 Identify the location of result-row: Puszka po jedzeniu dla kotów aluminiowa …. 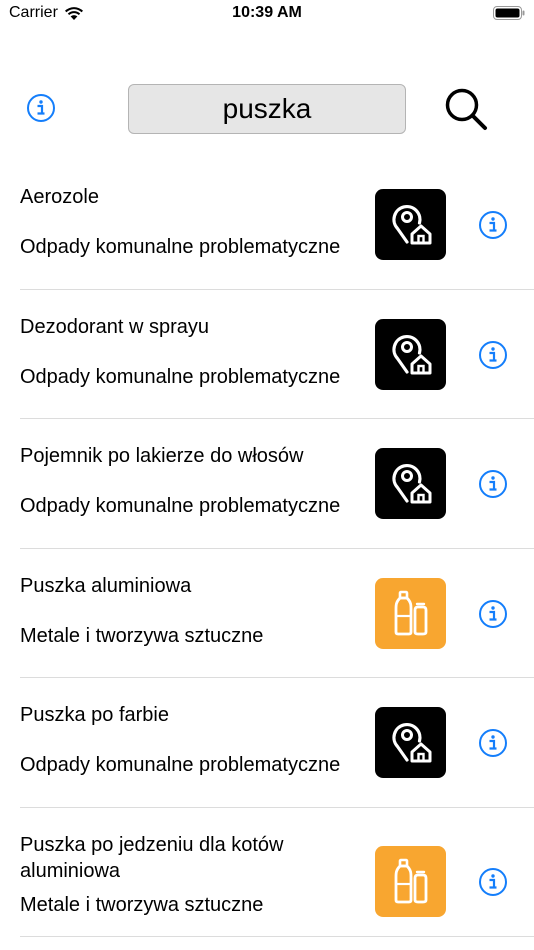
(267, 872).